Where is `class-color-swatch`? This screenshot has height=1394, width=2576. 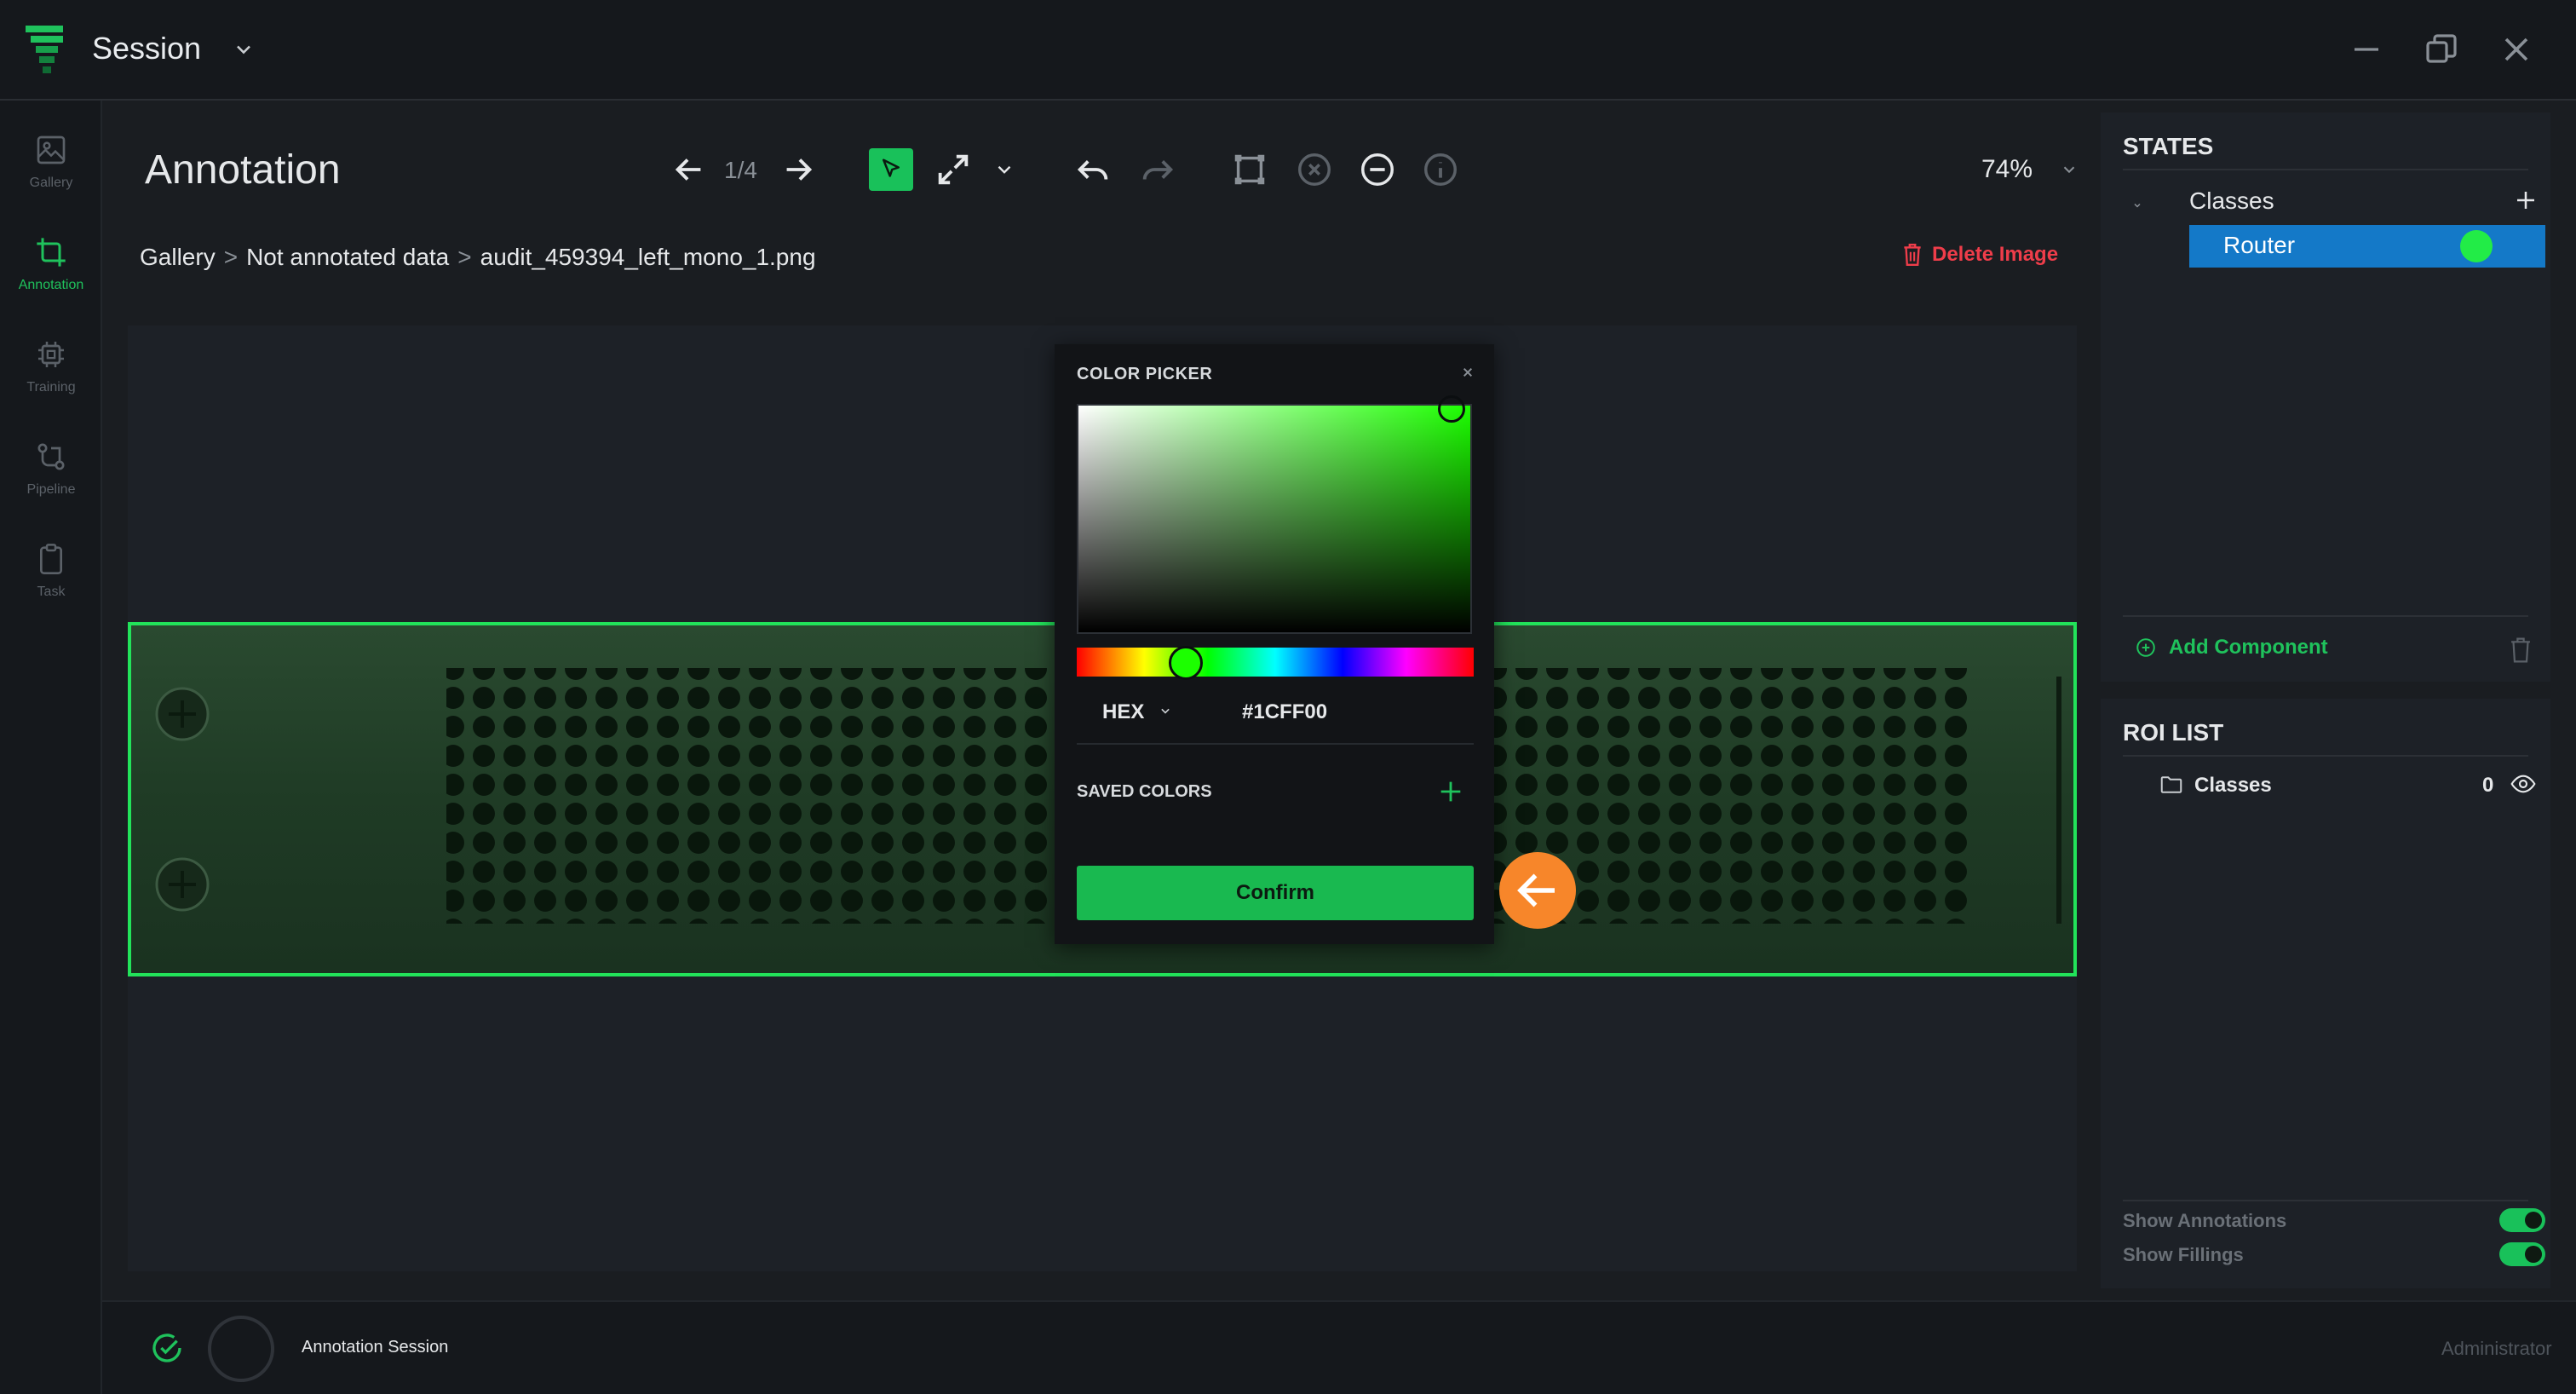 class-color-swatch is located at coordinates (2477, 246).